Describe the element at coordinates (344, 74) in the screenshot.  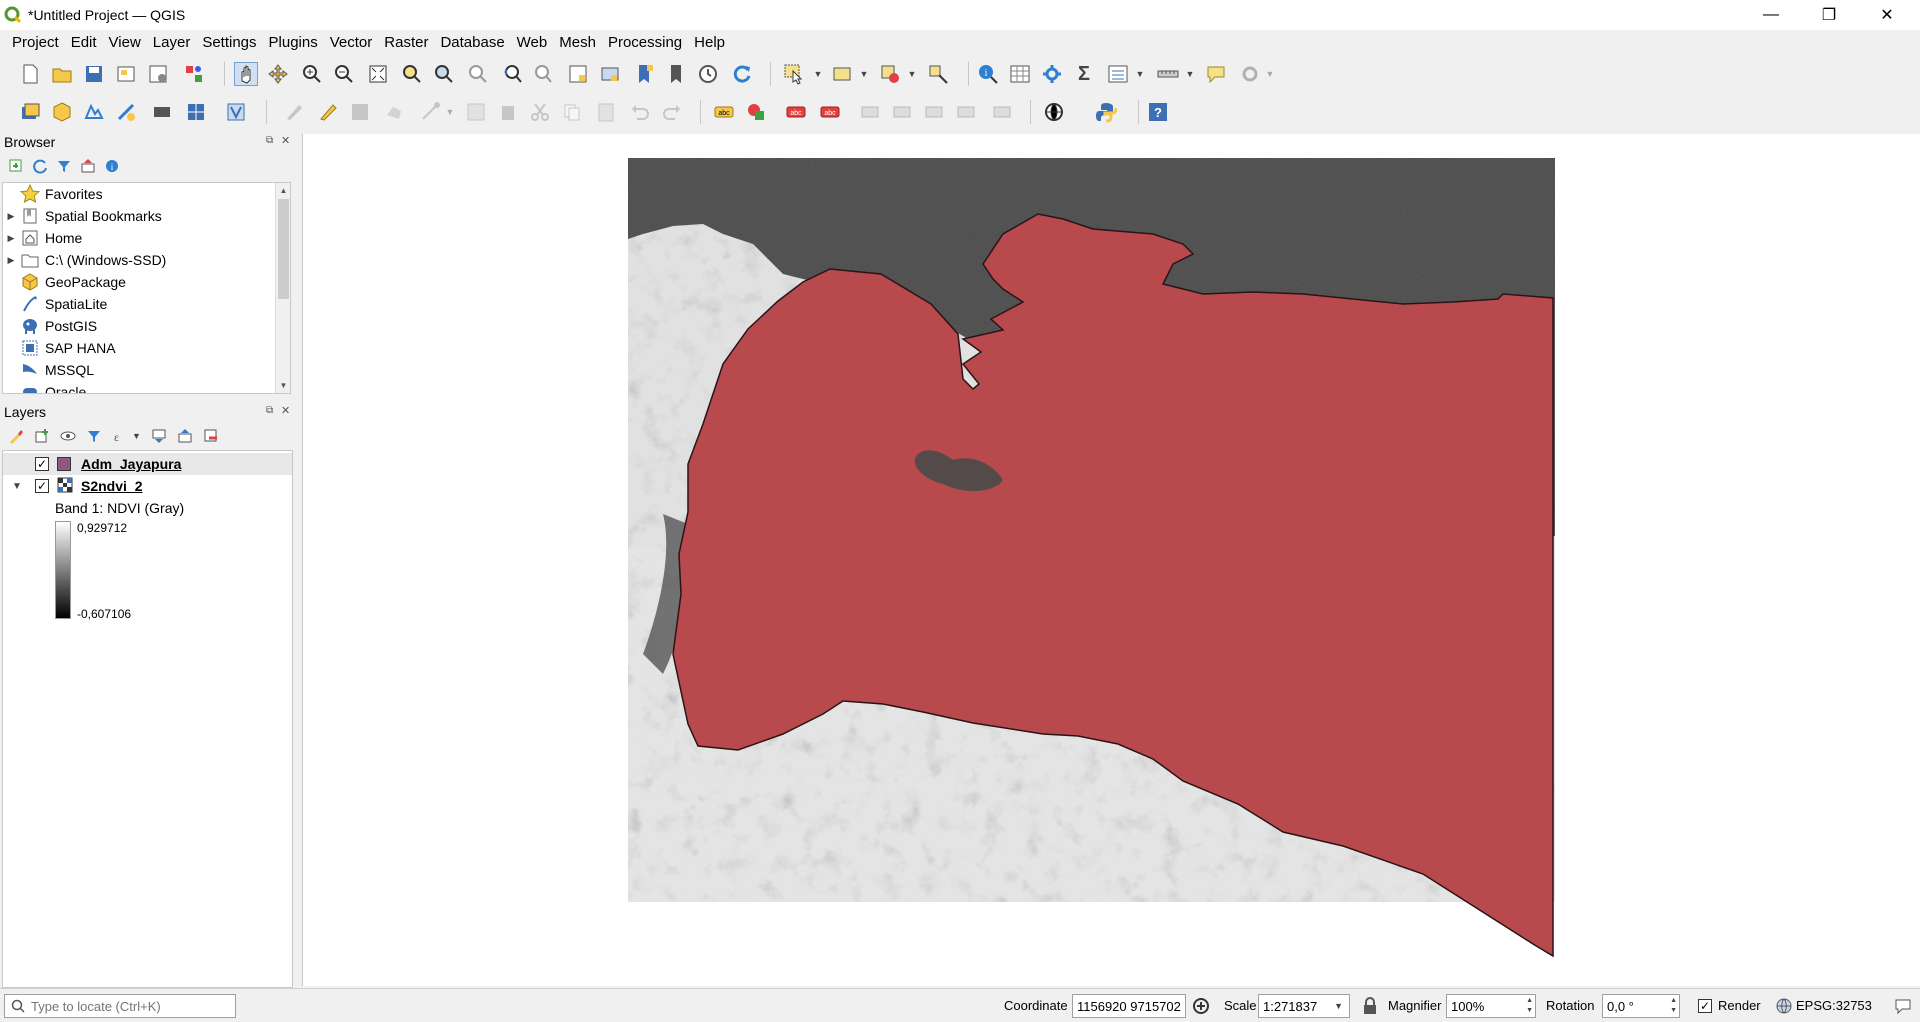
I see `zoom-out-icon` at that location.